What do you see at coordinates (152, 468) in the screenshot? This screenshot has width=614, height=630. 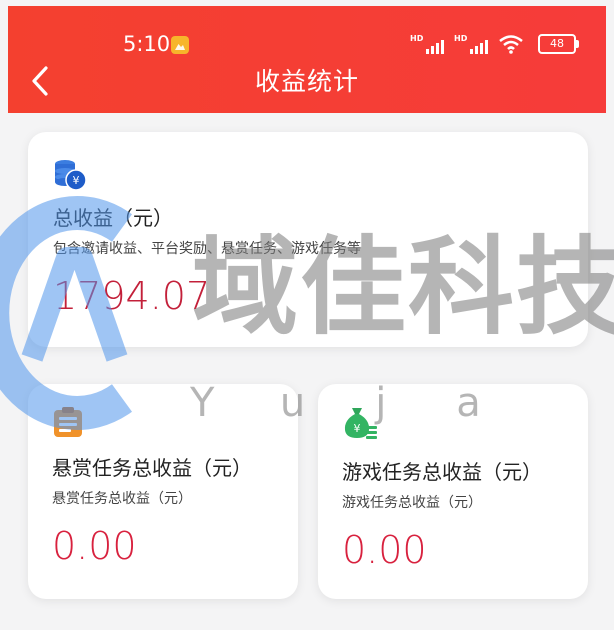 I see `bounty-earnings-title: 悬赏任务总收益（元）` at bounding box center [152, 468].